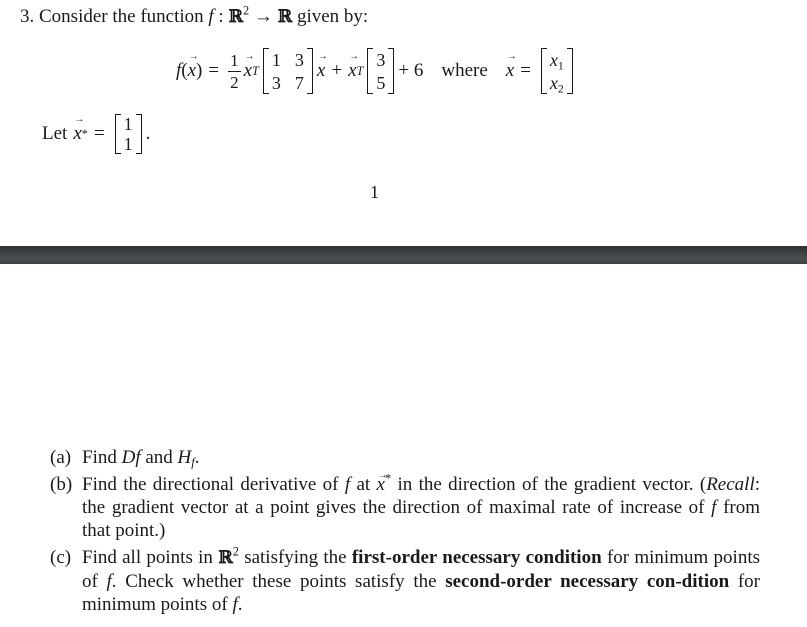 The width and height of the screenshot is (807, 627). What do you see at coordinates (55, 133) in the screenshot?
I see `let-text: Let` at bounding box center [55, 133].